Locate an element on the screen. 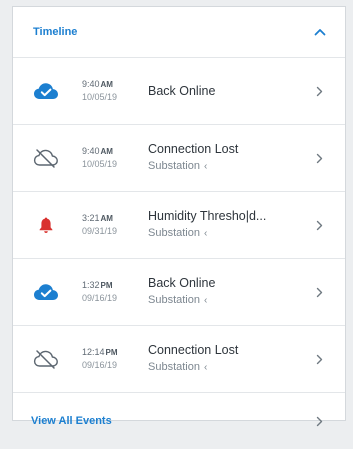  timeline-title: Timeline is located at coordinates (55, 32).